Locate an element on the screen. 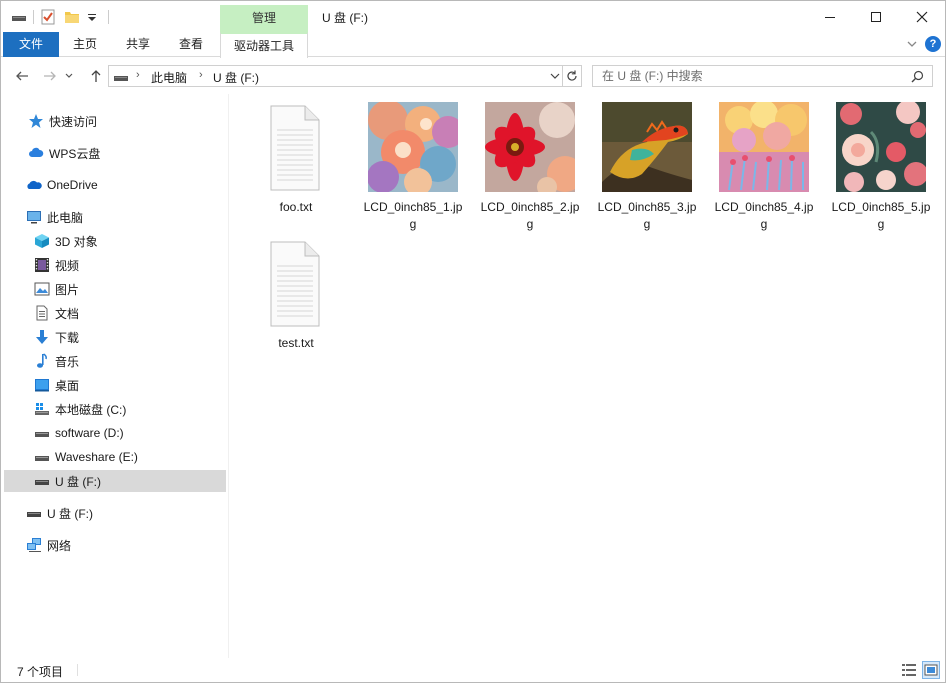  sidebar-item-music: 音乐 is located at coordinates (114, 361).